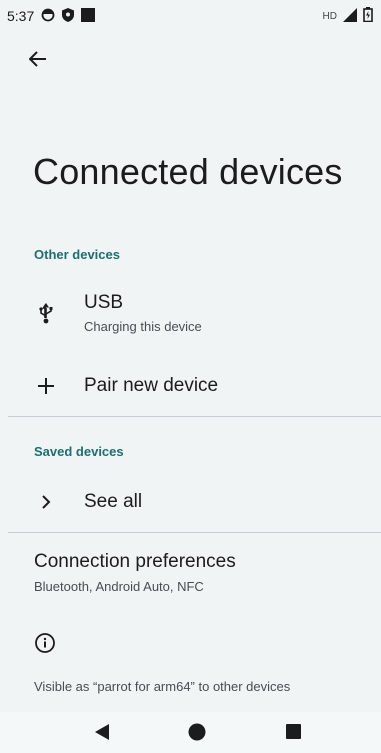  Describe the element at coordinates (77, 254) in the screenshot. I see `section-header-other-devices: Other devices` at that location.